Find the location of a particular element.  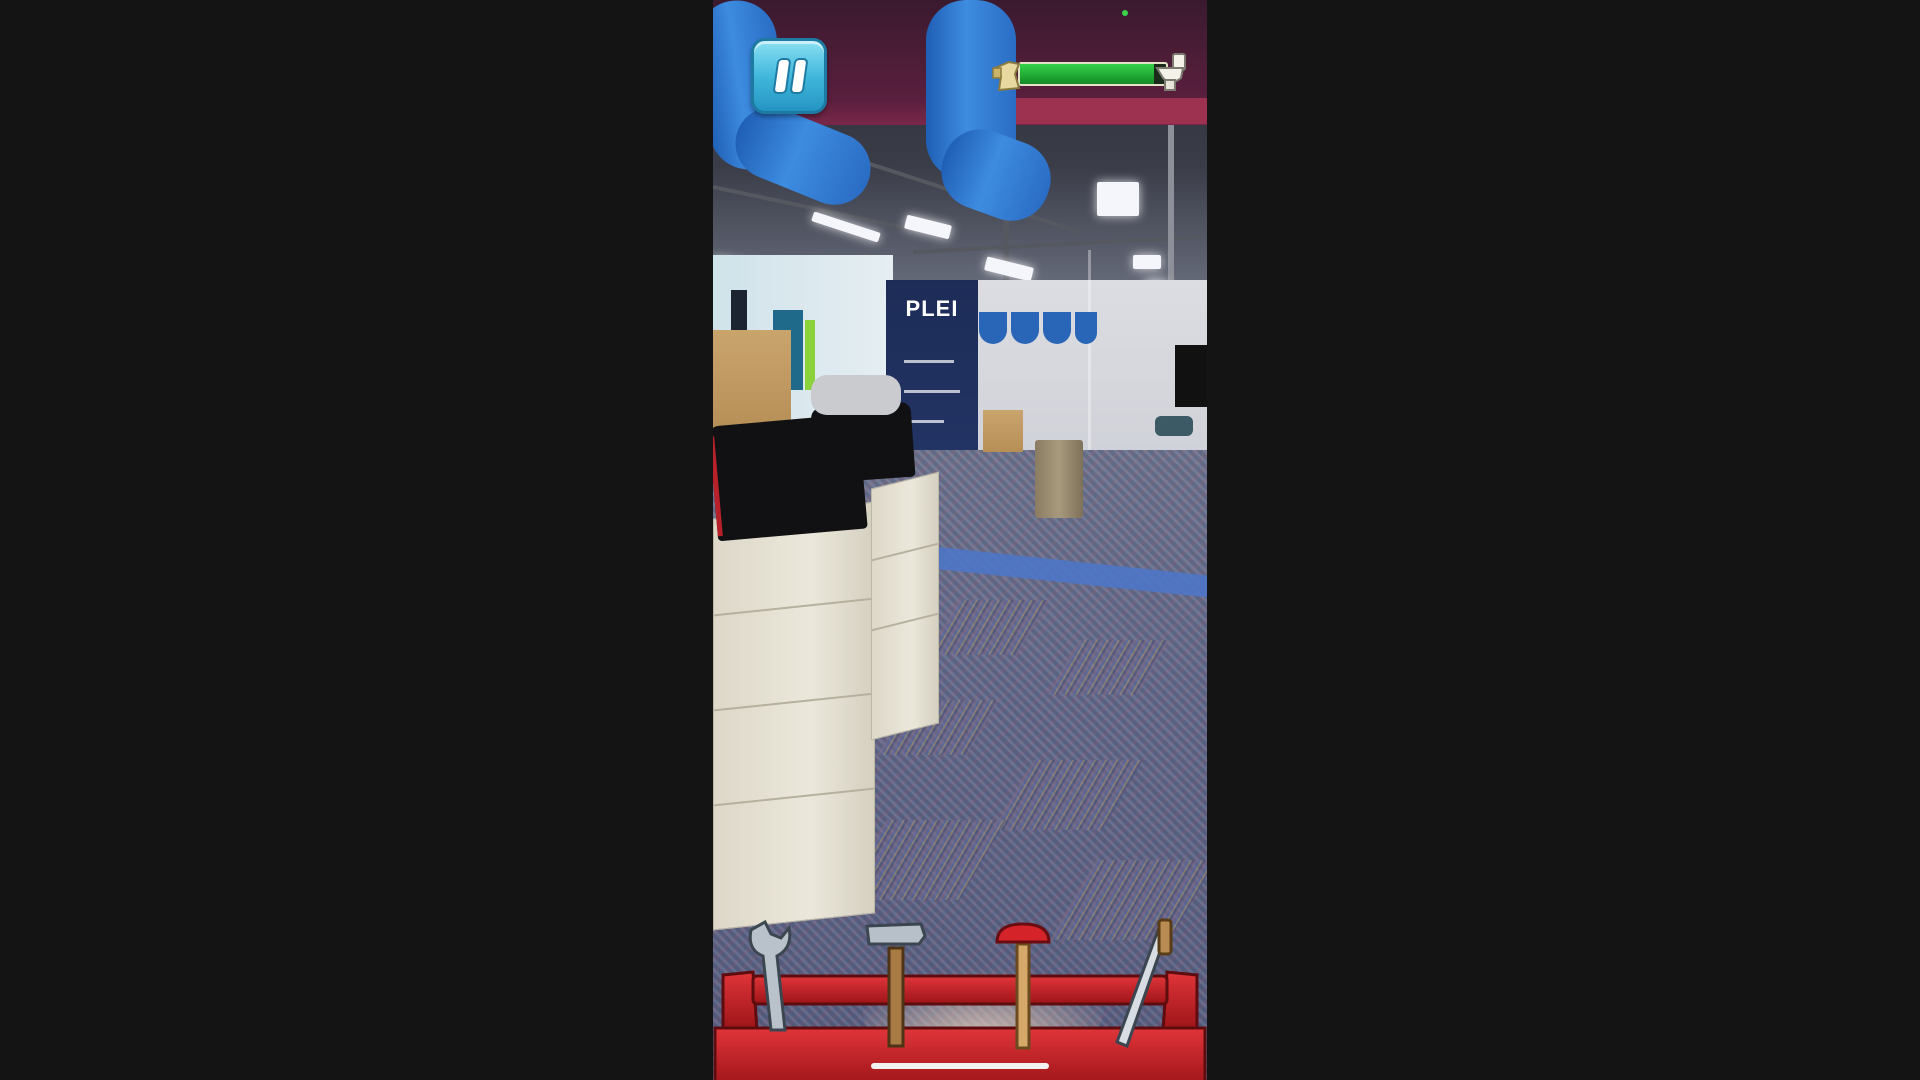

banner-title: PLEI is located at coordinates (932, 308).